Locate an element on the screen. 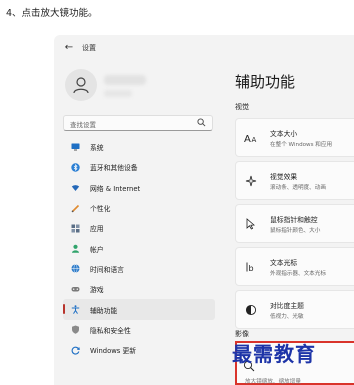 This screenshot has height=385, width=354. back-button: ← is located at coordinates (69, 48).